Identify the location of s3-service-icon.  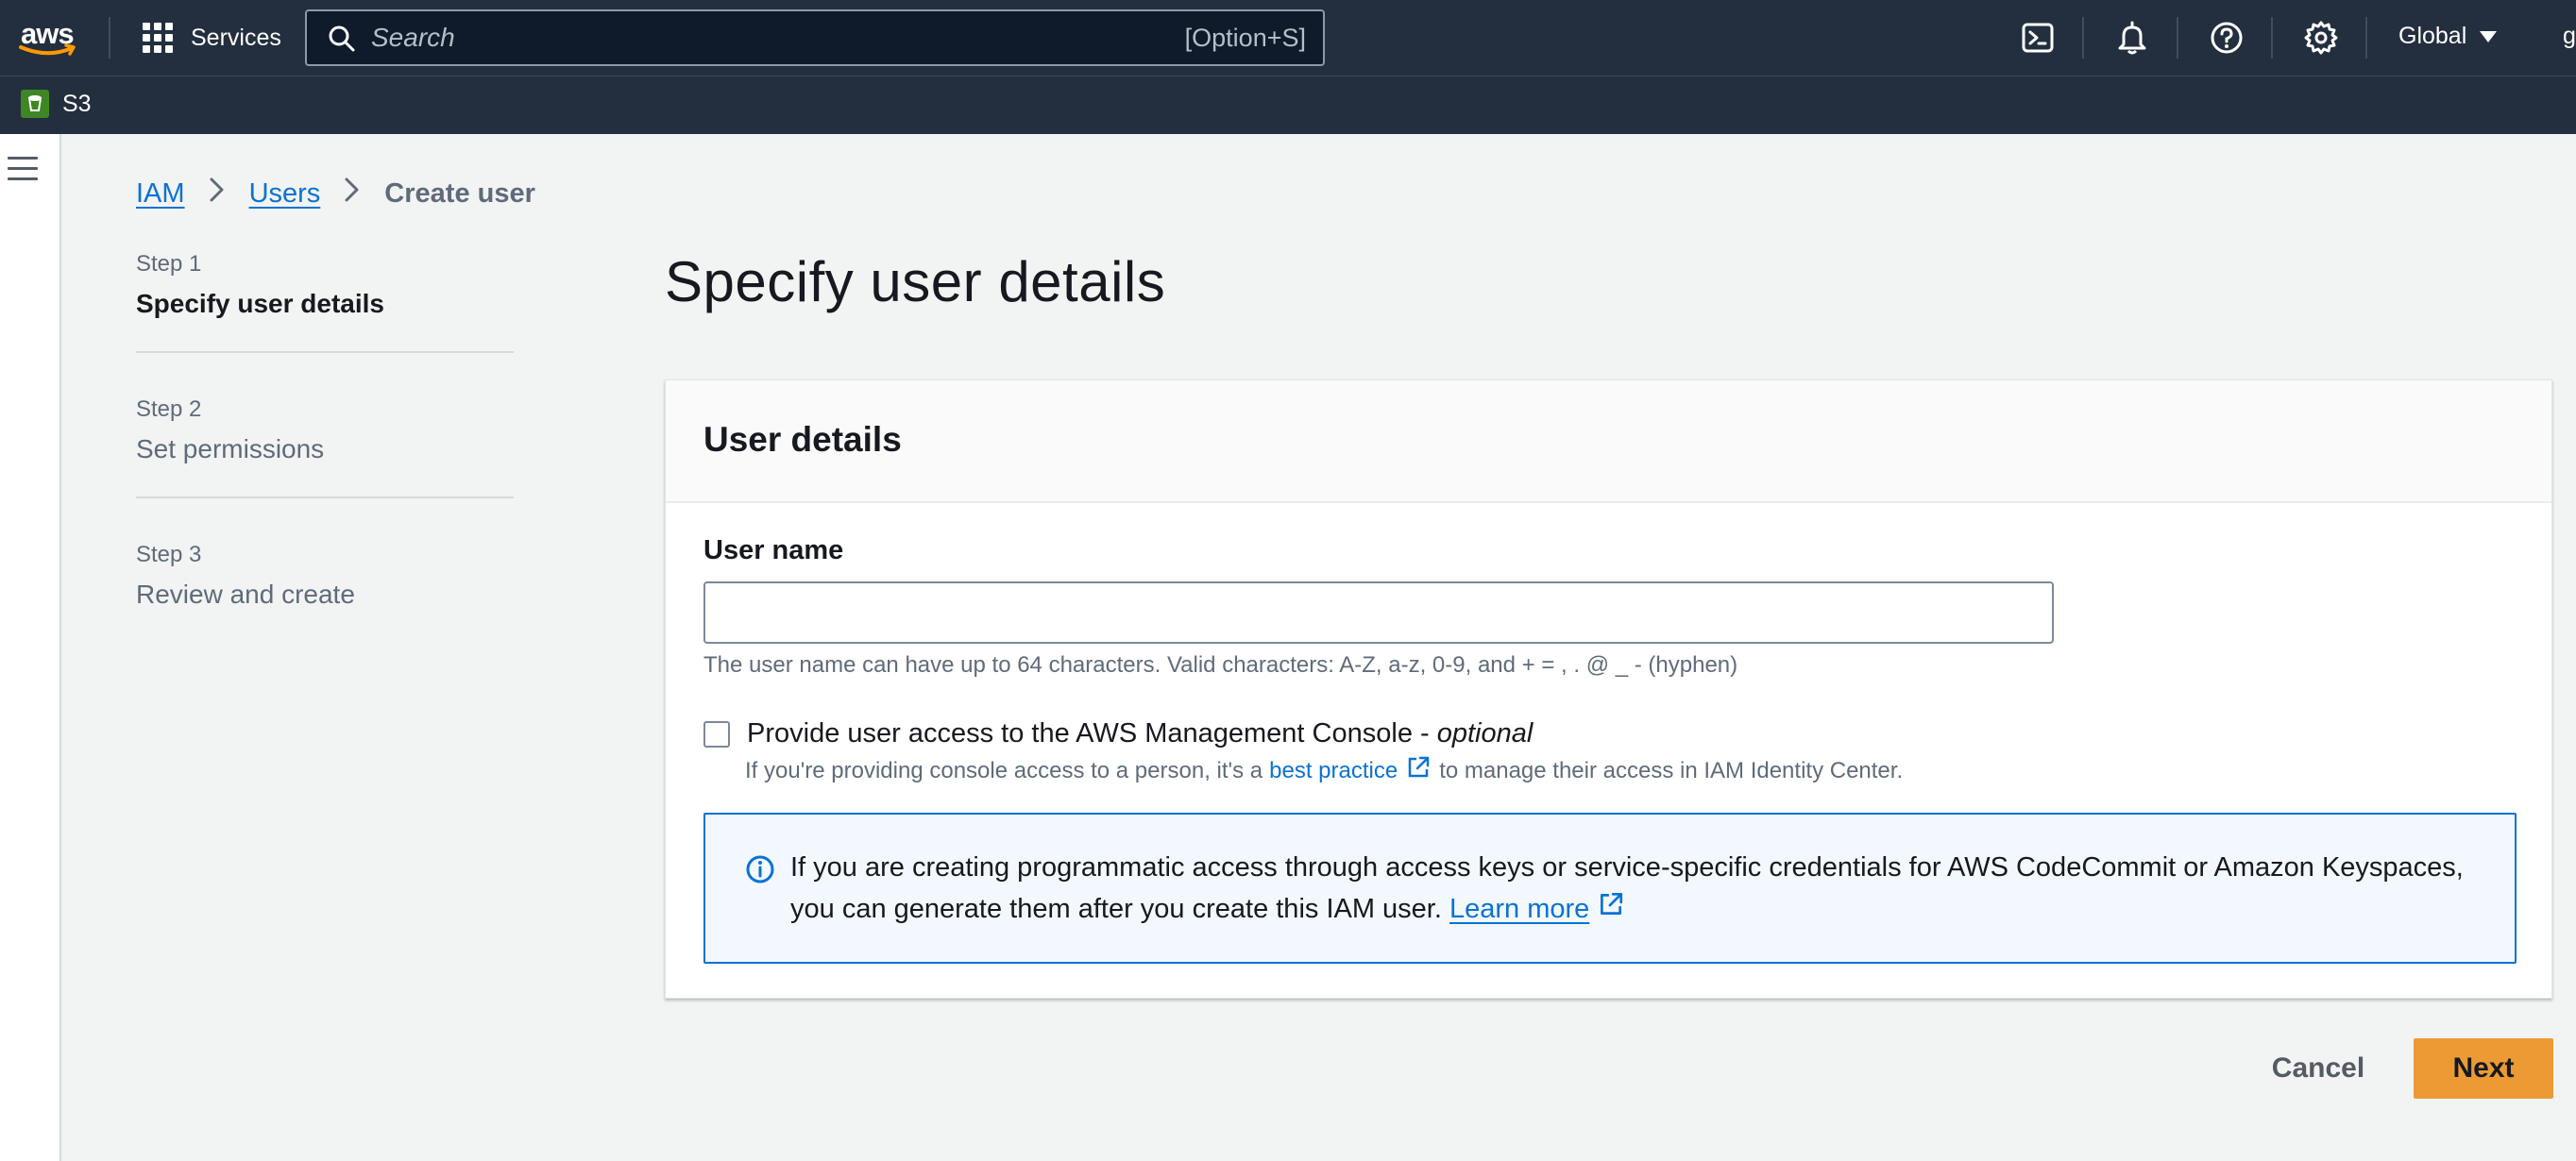
(35, 104).